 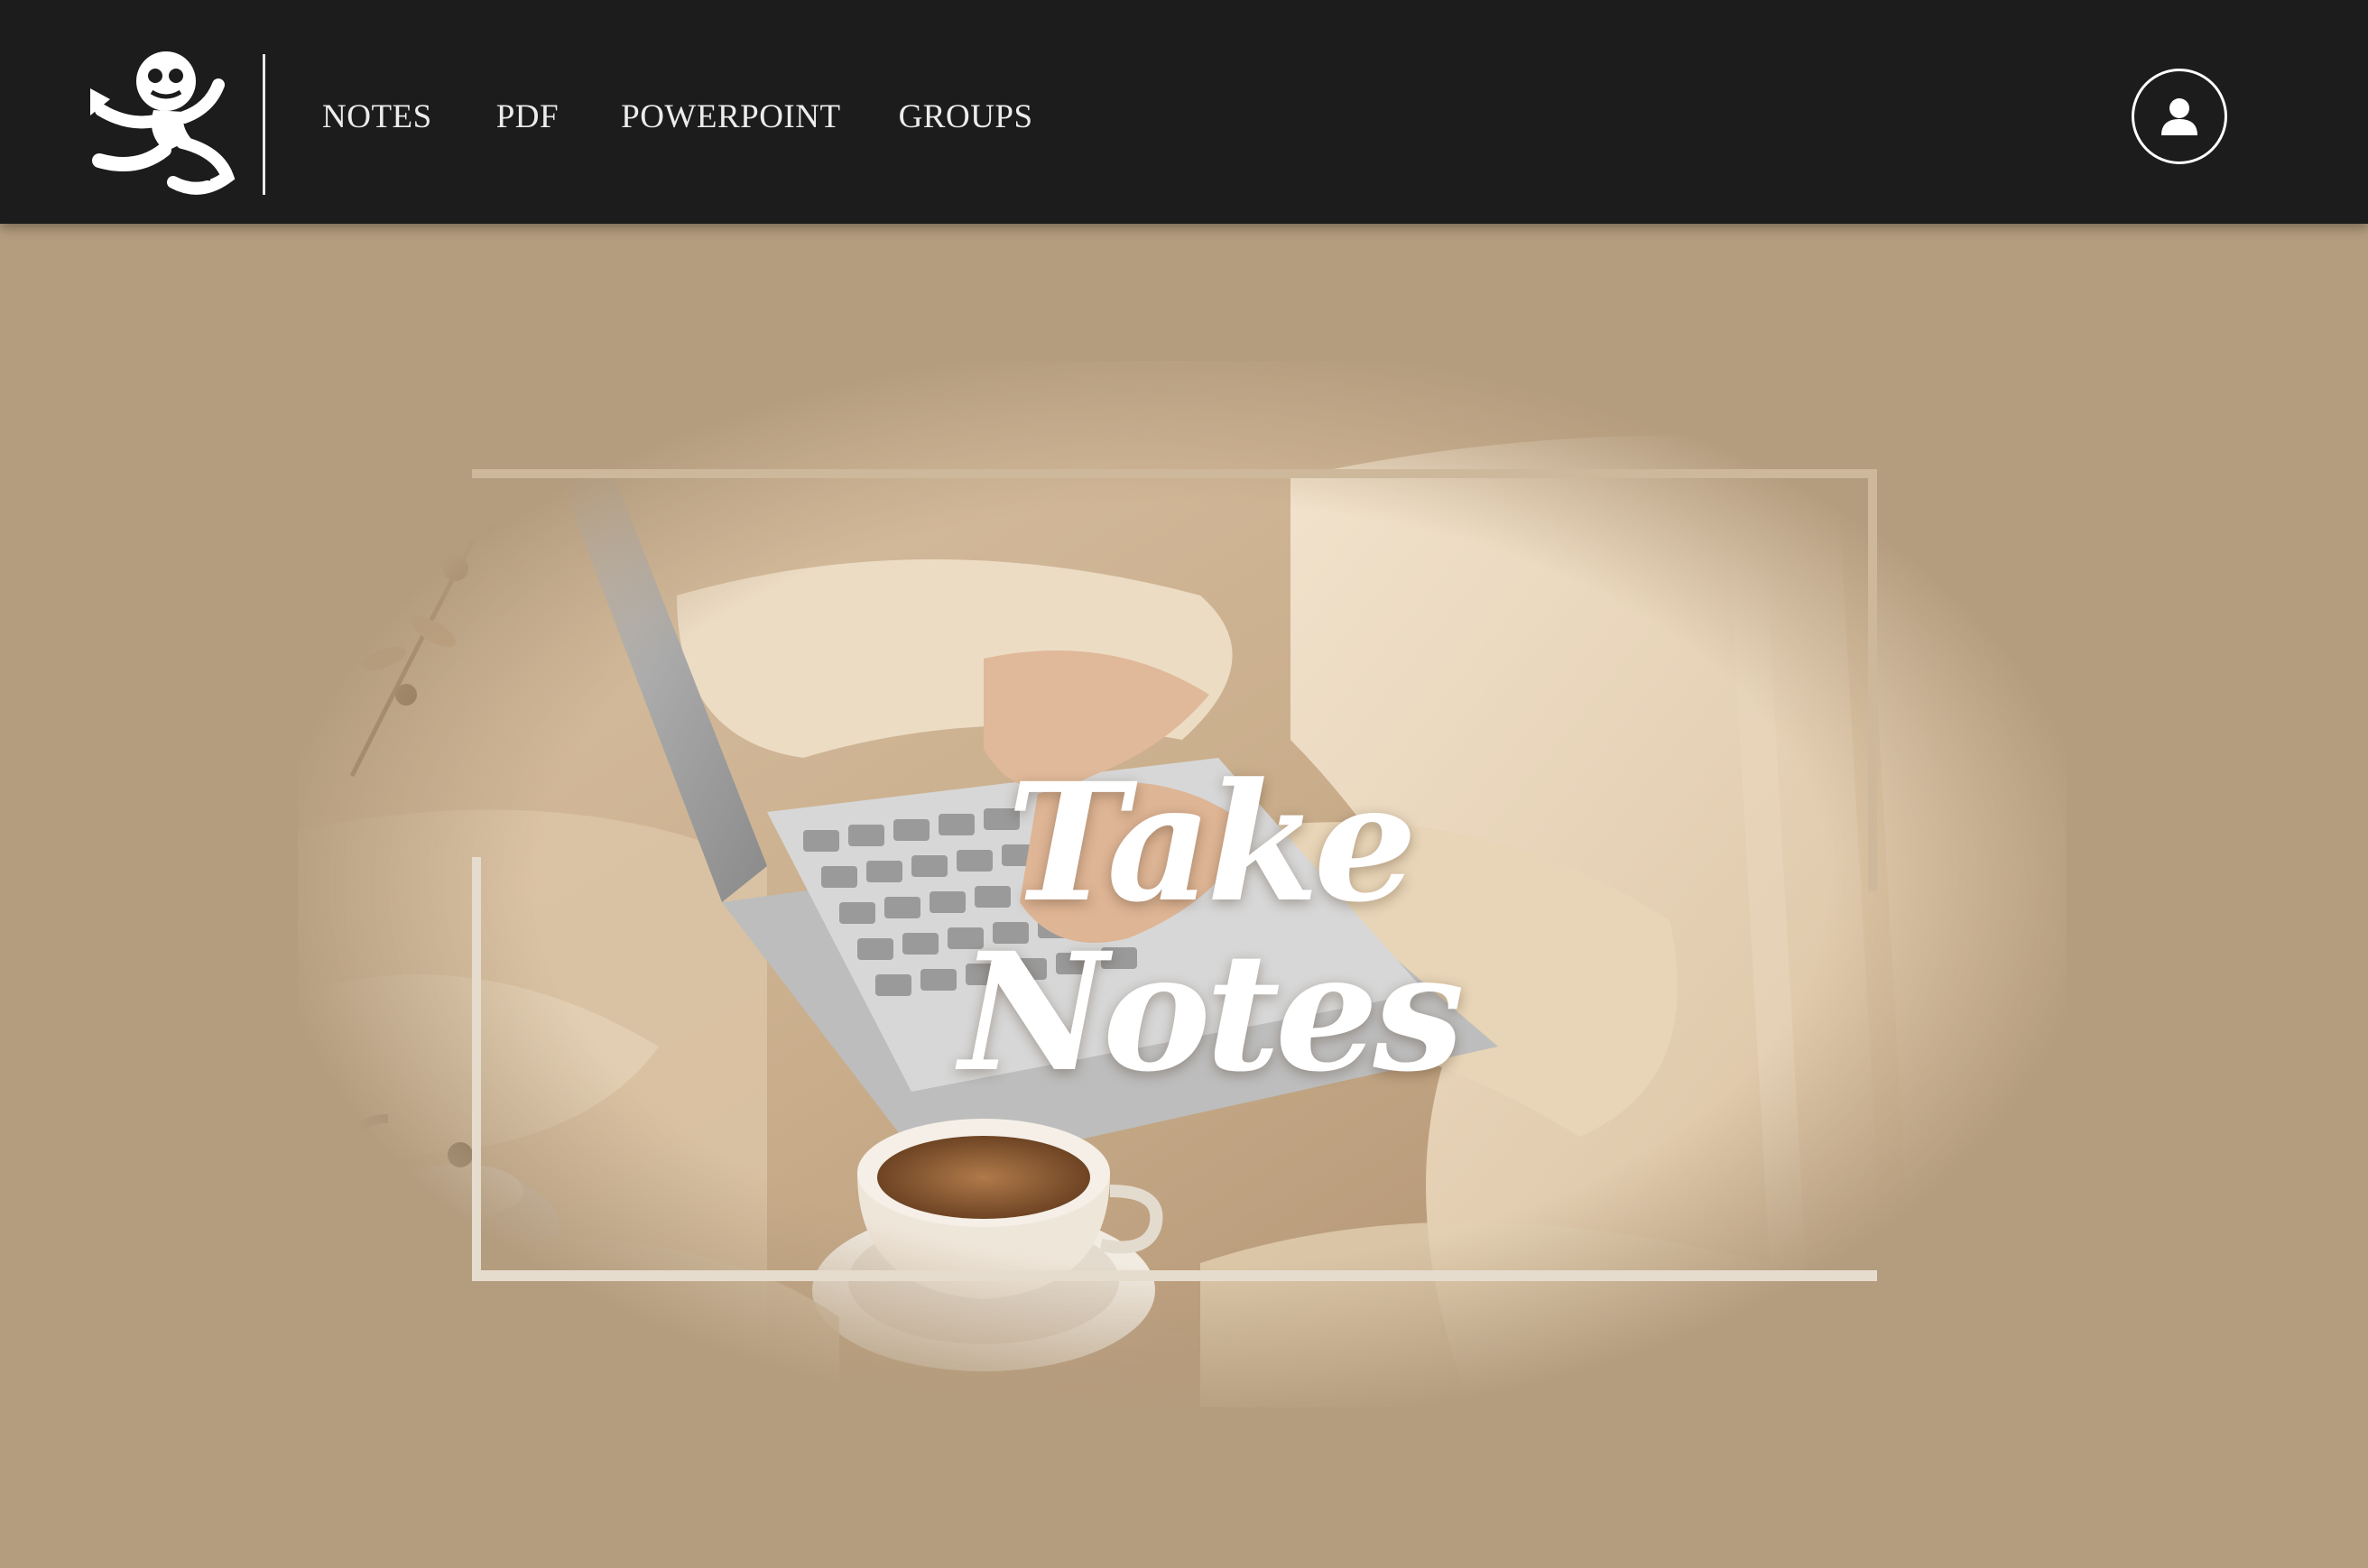 I want to click on hero-title: Take Notes, so click(x=1209, y=927).